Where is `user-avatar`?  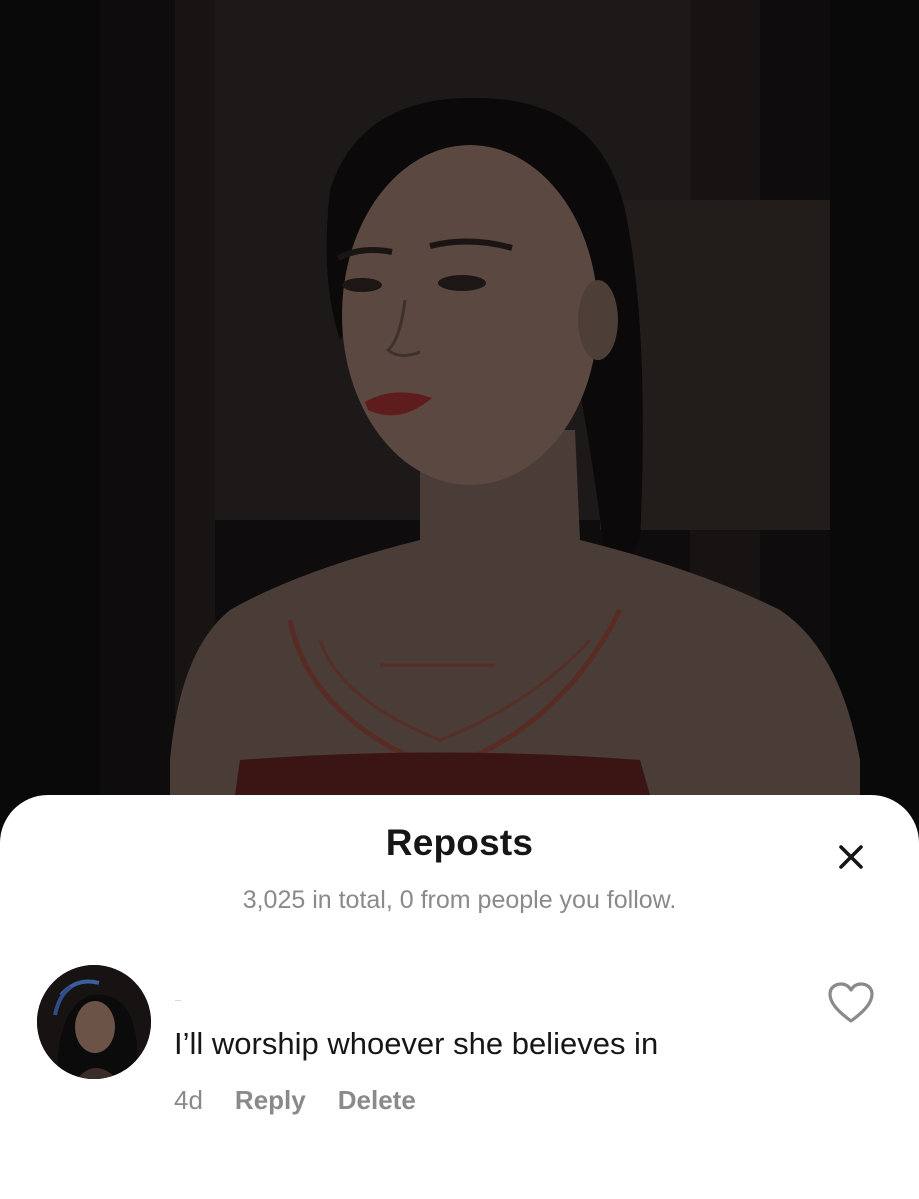
user-avatar is located at coordinates (94, 1022).